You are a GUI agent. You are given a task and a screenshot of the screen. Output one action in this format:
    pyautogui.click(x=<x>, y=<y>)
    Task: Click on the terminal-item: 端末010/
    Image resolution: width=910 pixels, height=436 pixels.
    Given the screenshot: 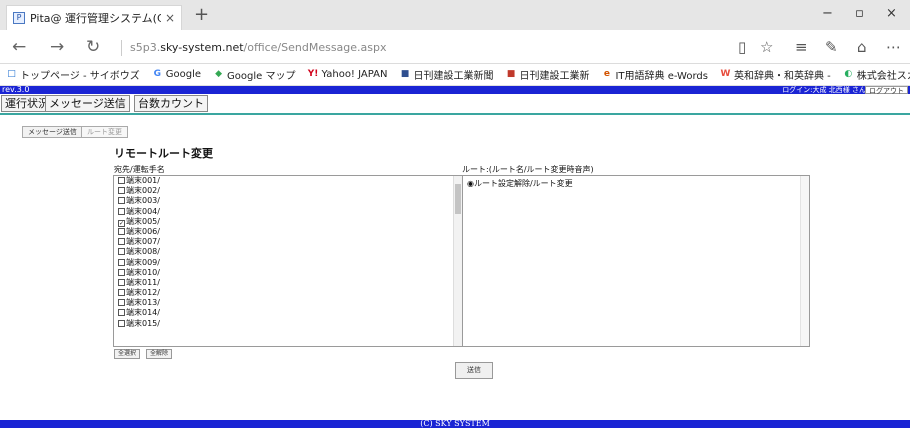 What is the action you would take?
    pyautogui.click(x=288, y=273)
    